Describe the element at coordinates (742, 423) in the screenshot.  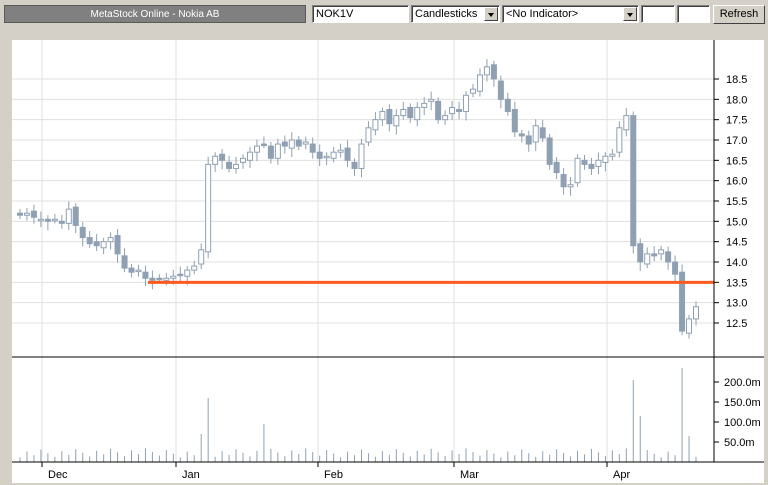
I see `volume-tick-label: 100.0m` at that location.